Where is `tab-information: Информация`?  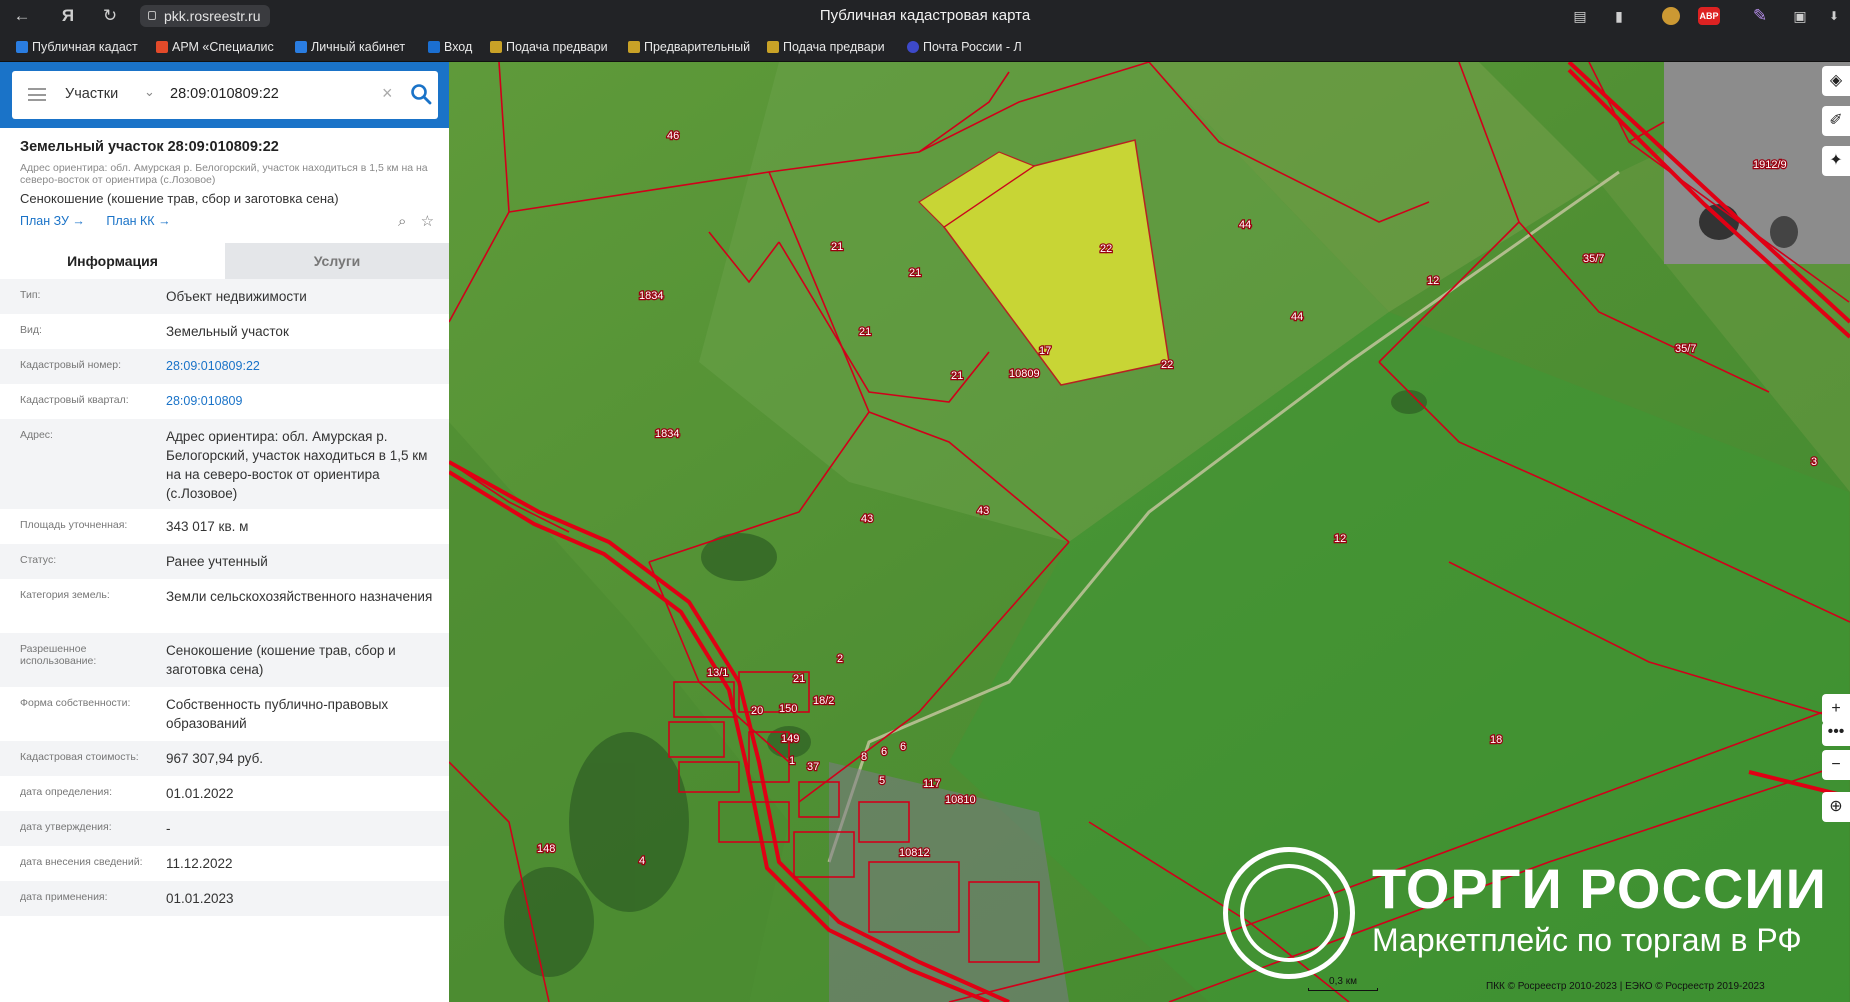 tab-information: Информация is located at coordinates (112, 261).